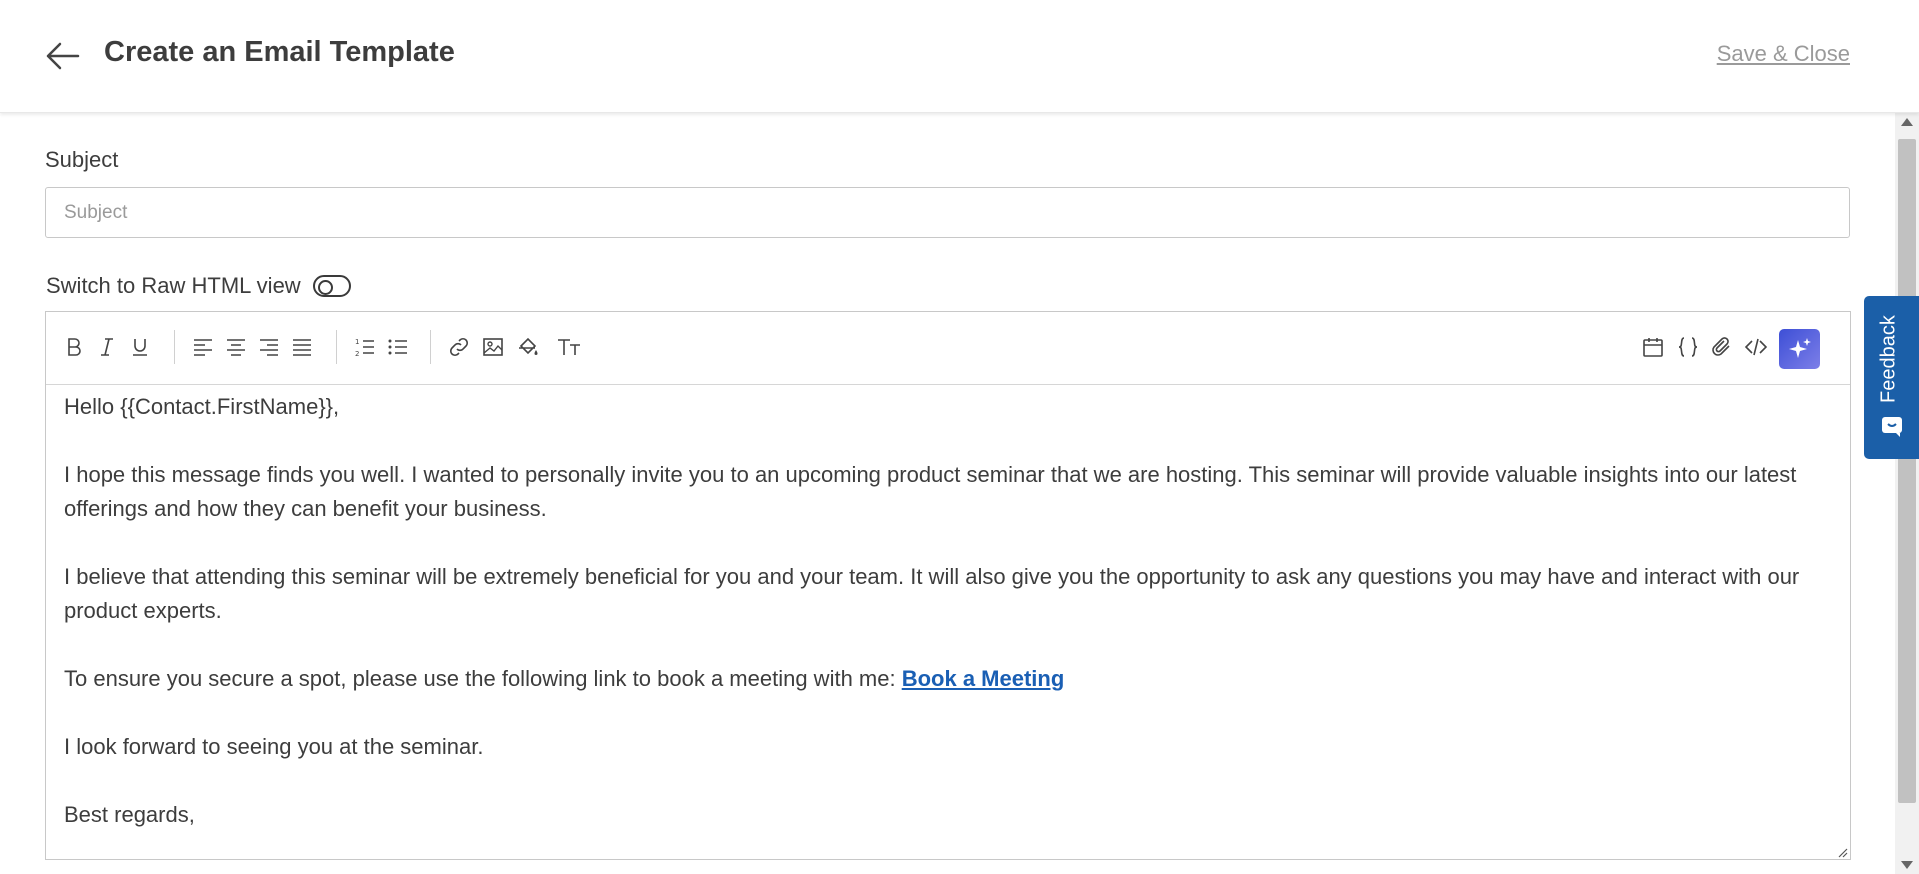 This screenshot has height=874, width=1919. Describe the element at coordinates (357, 342) in the screenshot. I see `svg-text: 1` at that location.